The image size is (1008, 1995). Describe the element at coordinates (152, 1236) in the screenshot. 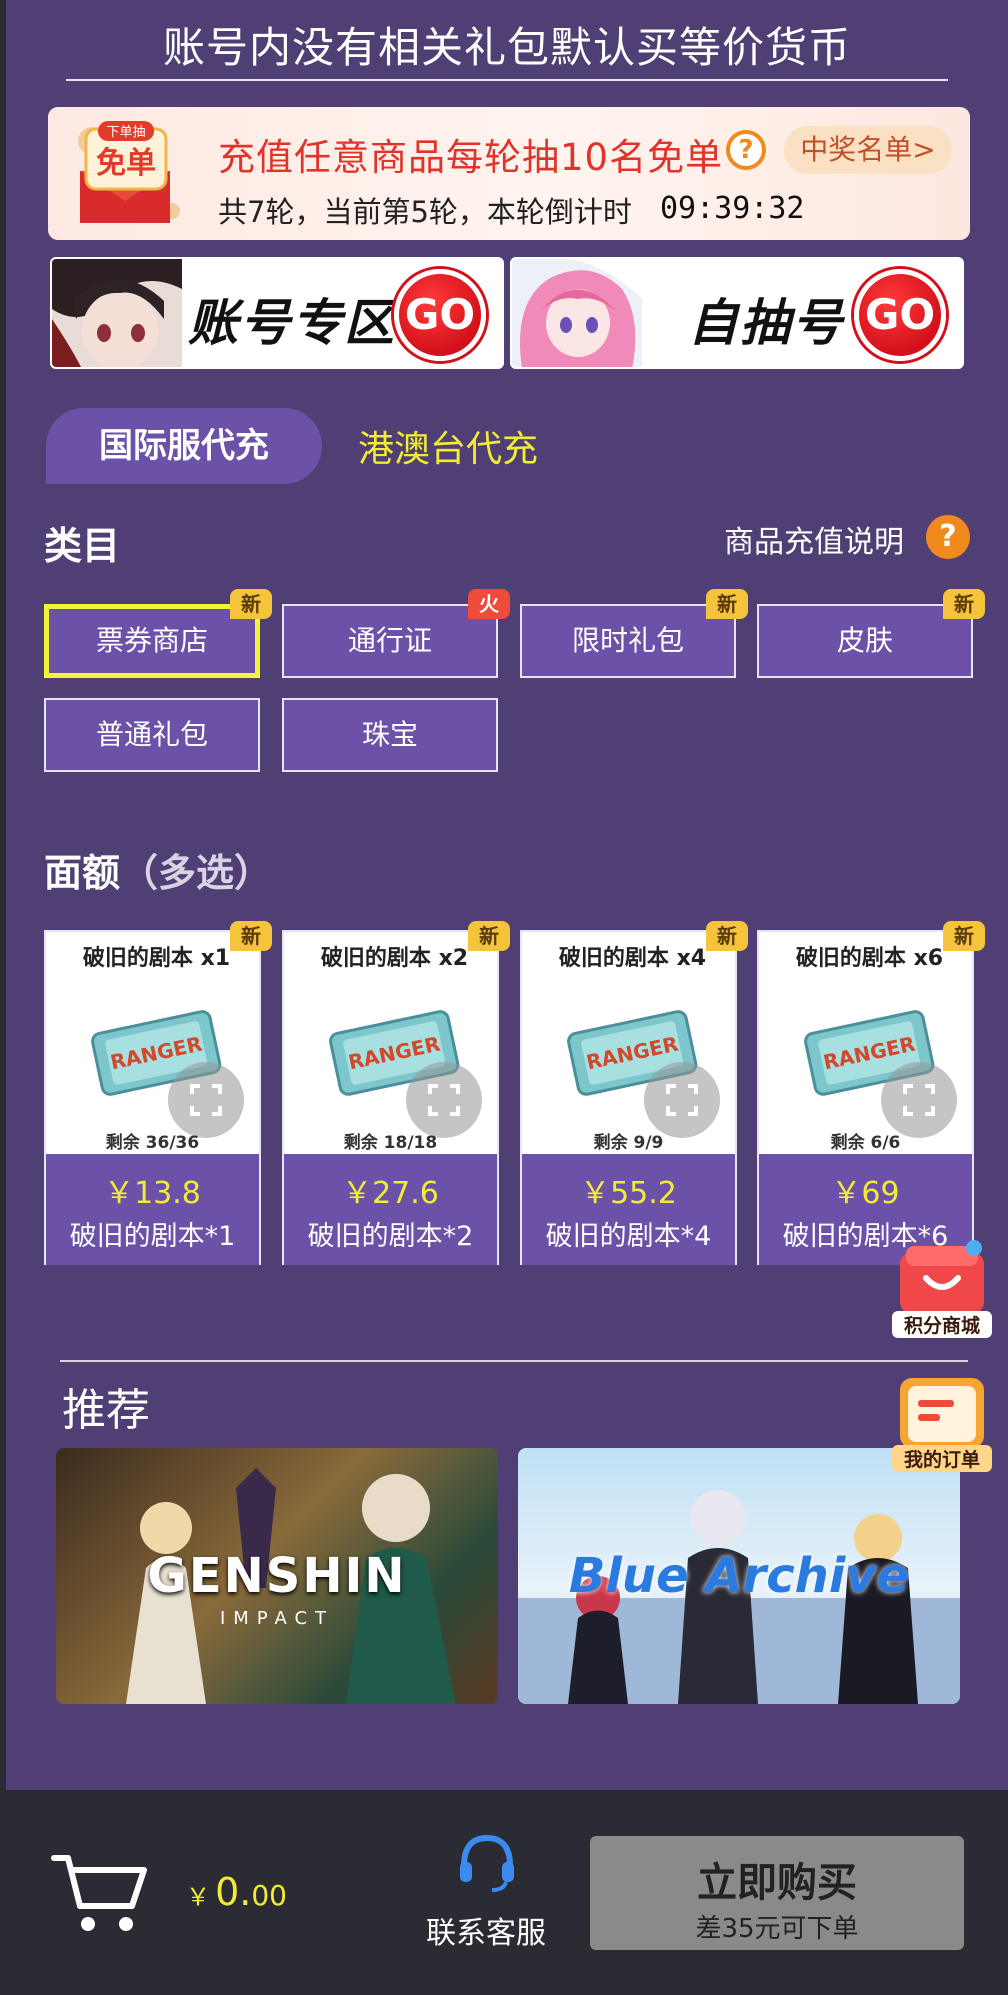

I see `product-label: 破旧的剧本*1` at that location.